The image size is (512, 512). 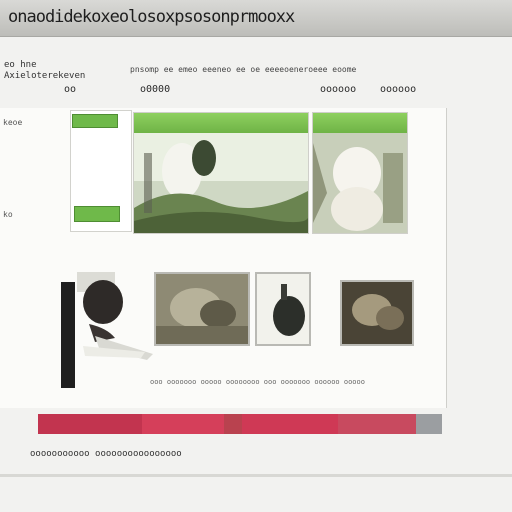 What do you see at coordinates (155, 89) in the screenshot?
I see `nav-link-2: o0000` at bounding box center [155, 89].